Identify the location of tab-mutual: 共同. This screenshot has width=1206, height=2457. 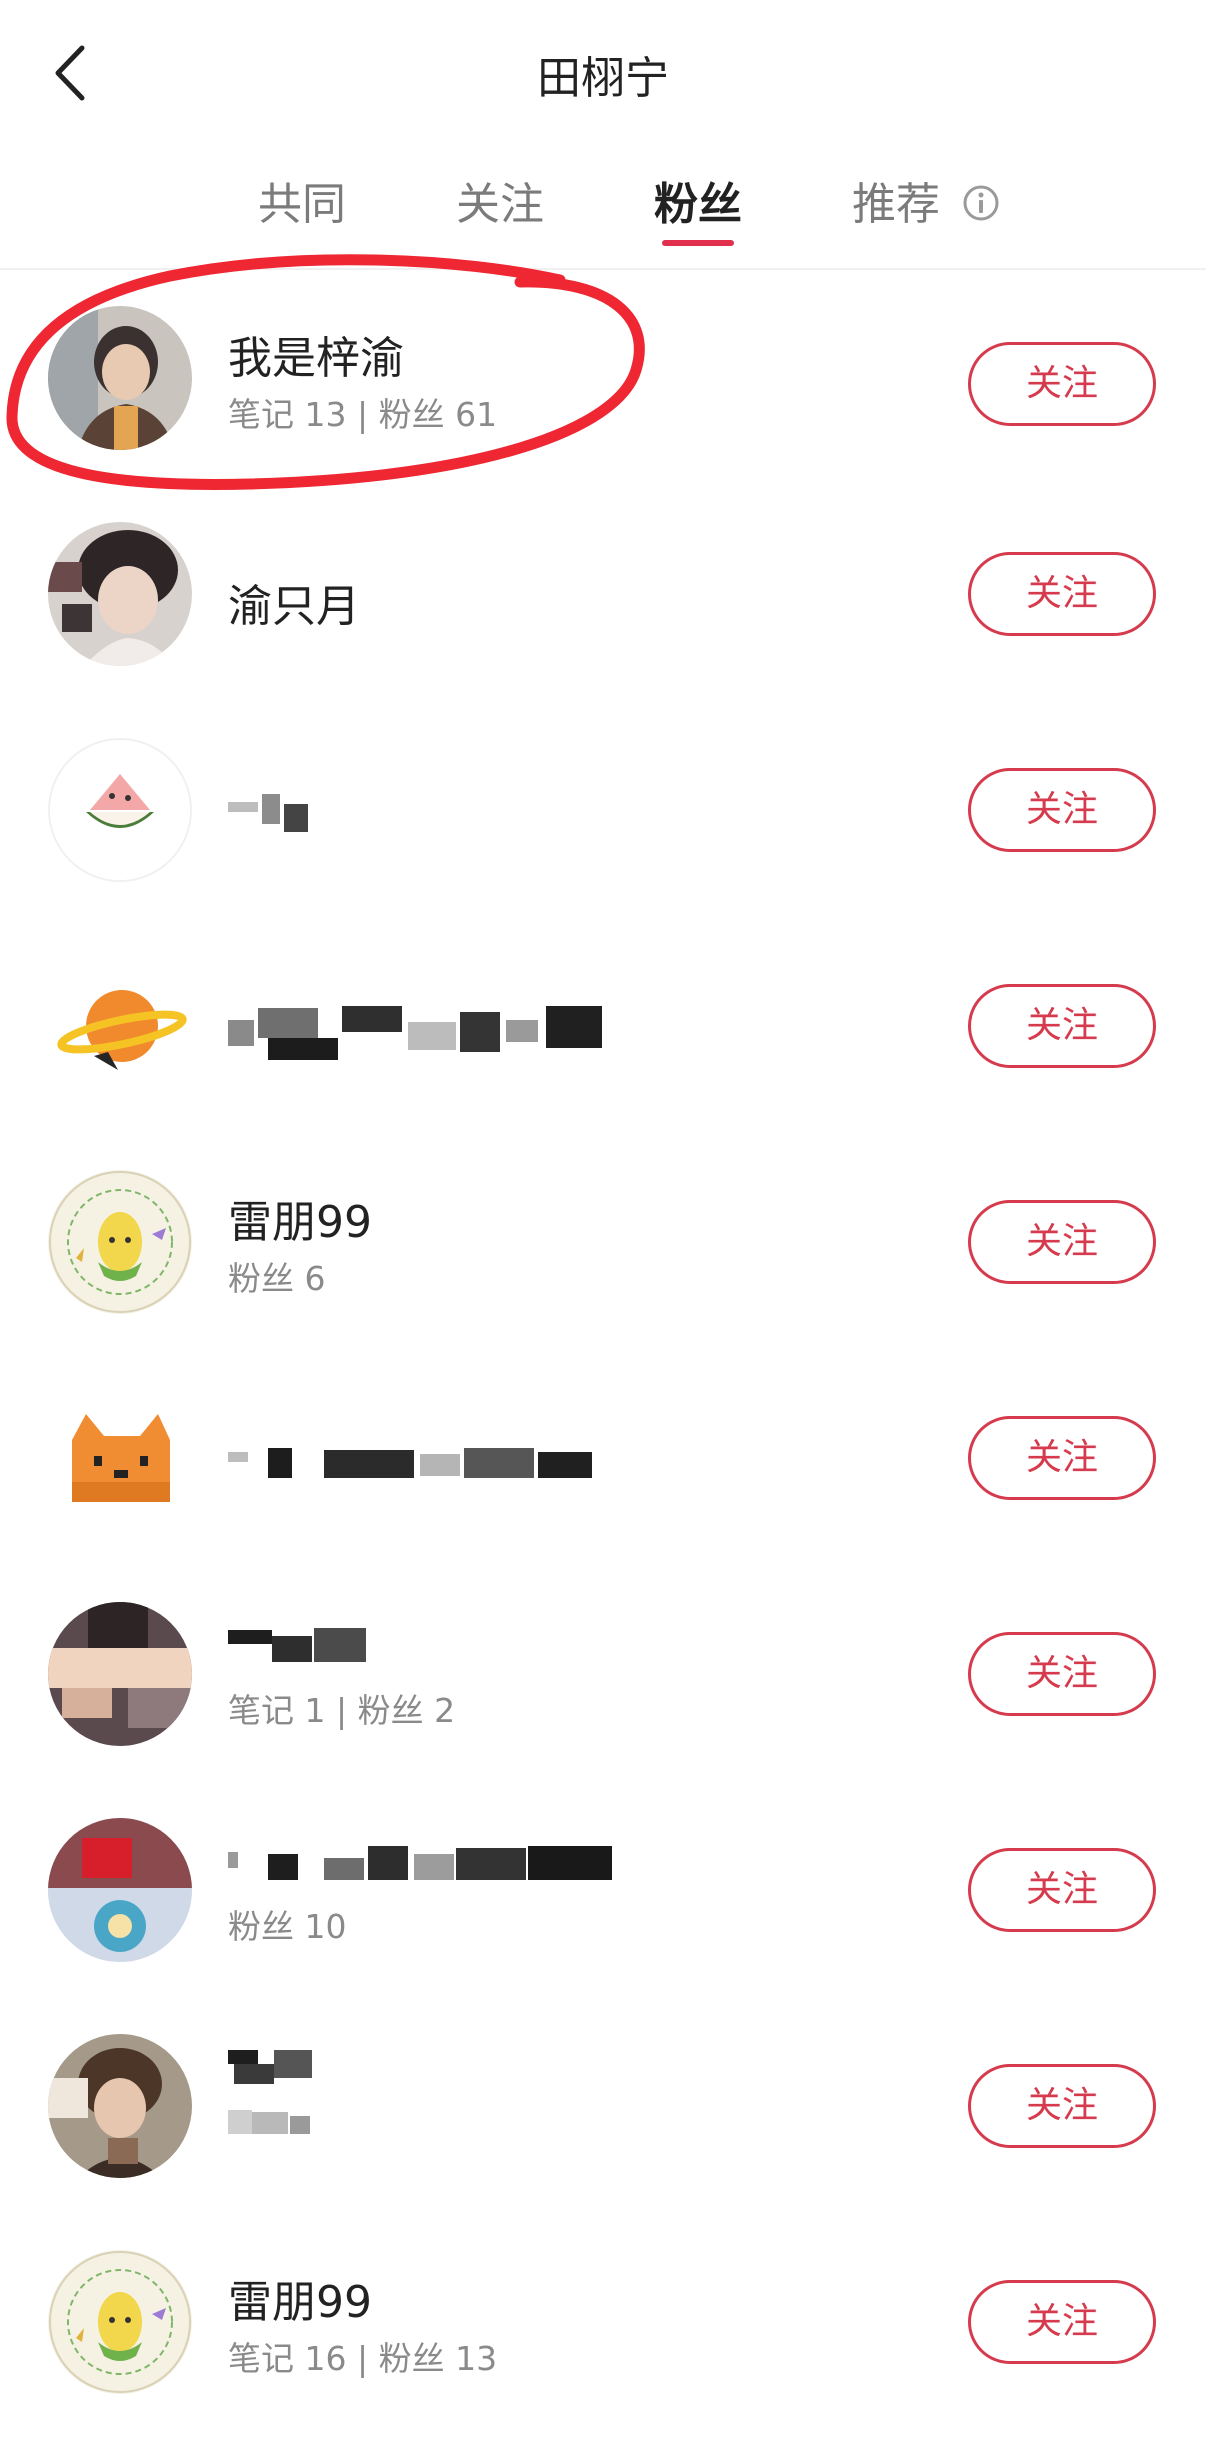
(302, 200).